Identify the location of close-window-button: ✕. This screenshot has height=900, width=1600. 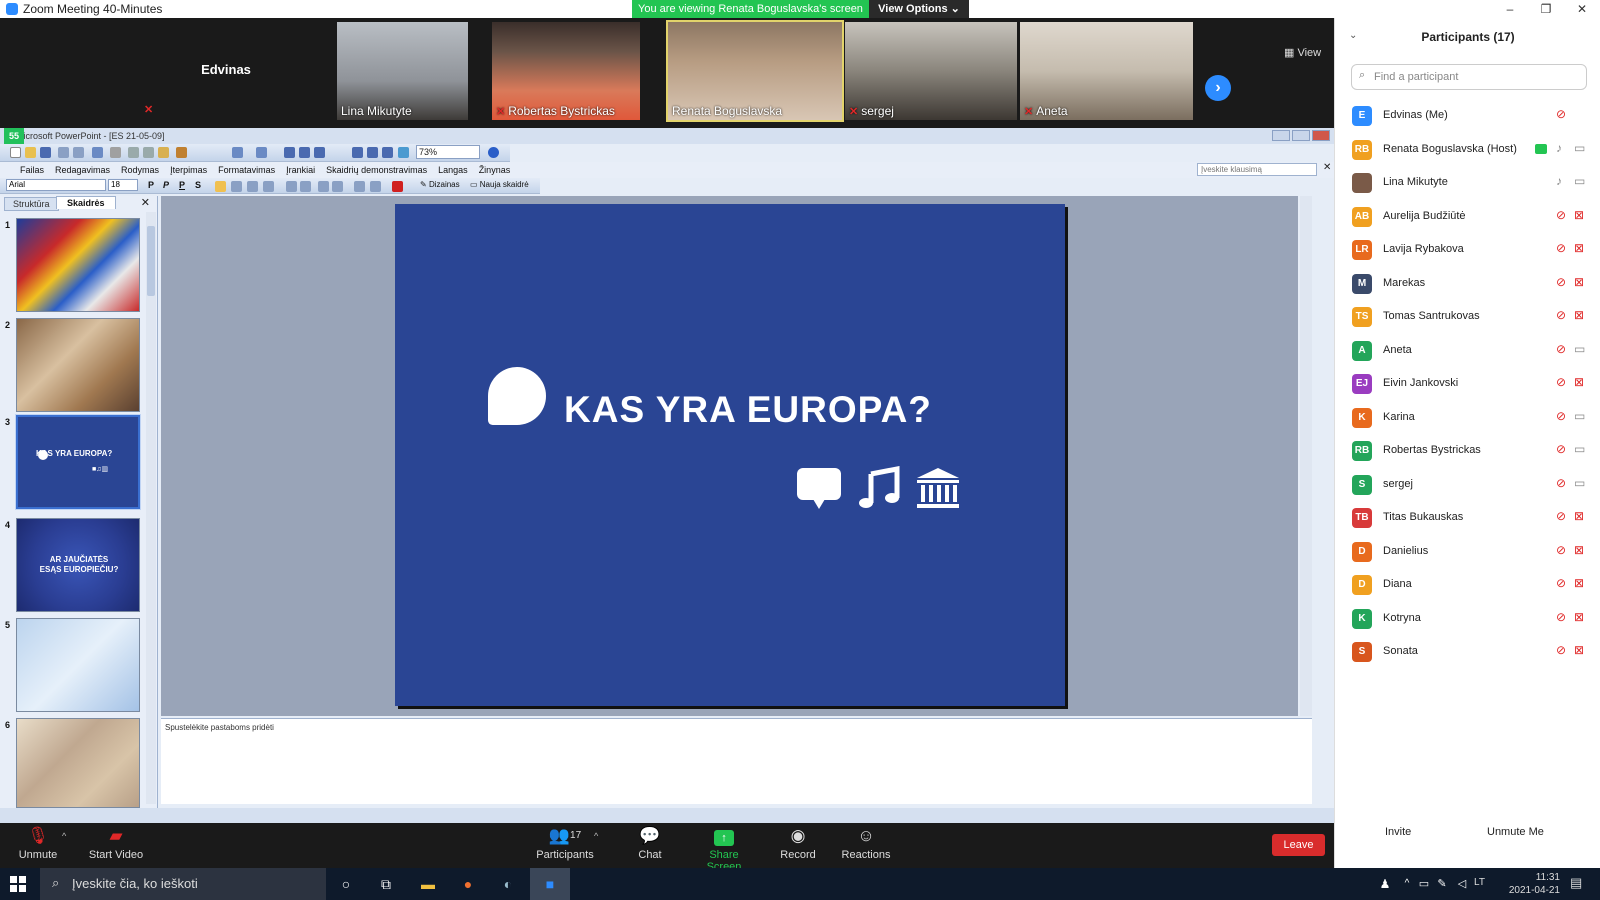
(1582, 9).